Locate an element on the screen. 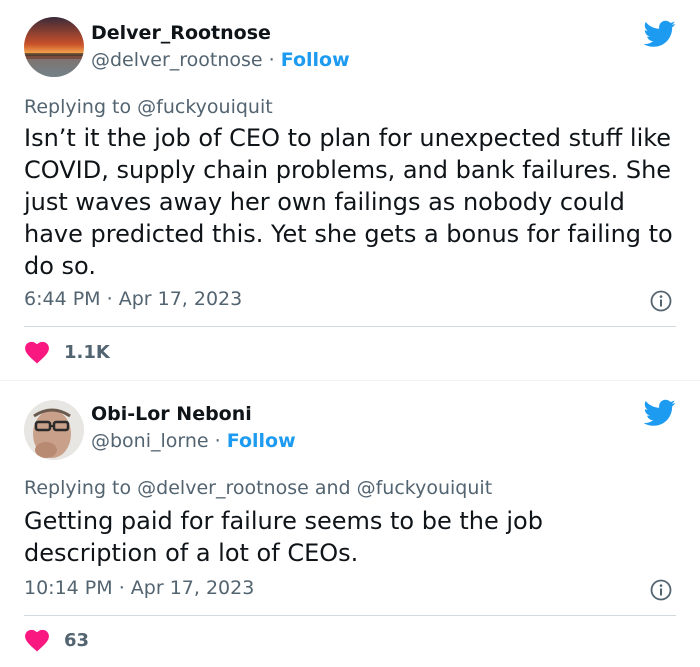  replying-handles: @delver_rootnose and @fuckyouiquit is located at coordinates (314, 488).